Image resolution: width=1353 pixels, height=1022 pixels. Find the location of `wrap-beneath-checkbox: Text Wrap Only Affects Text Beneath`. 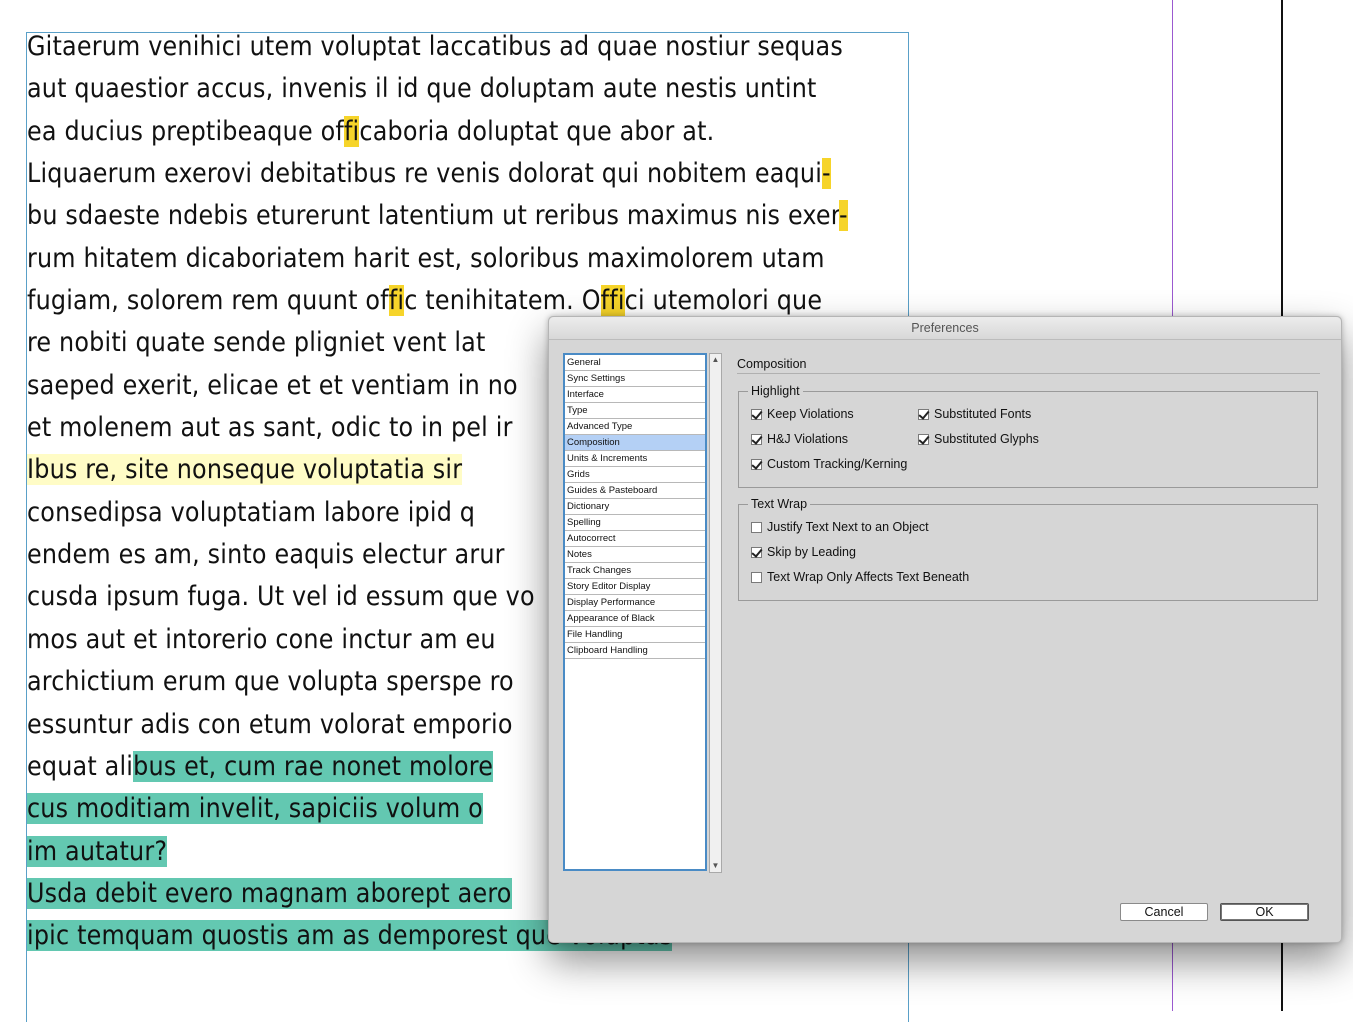

wrap-beneath-checkbox: Text Wrap Only Affects Text Beneath is located at coordinates (860, 577).